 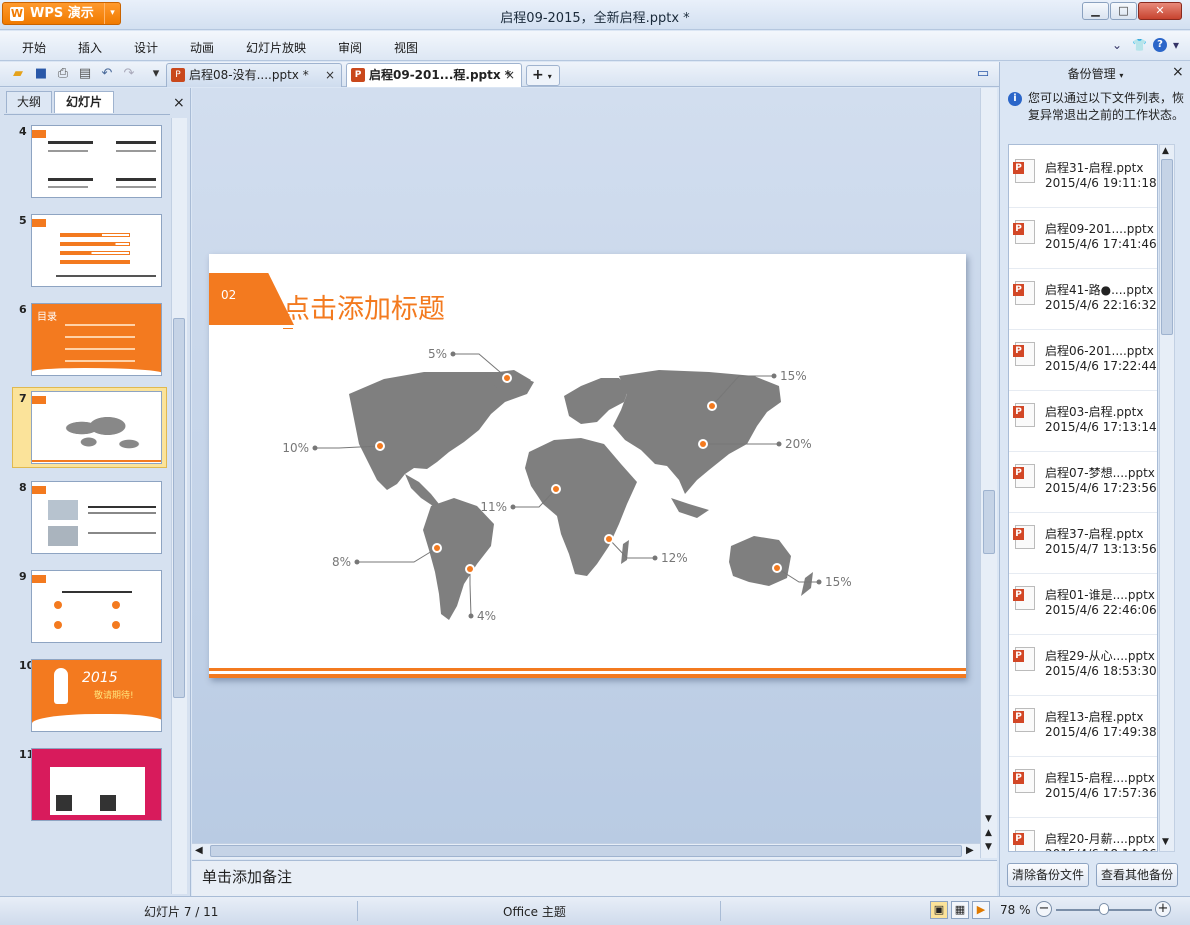 I want to click on backup-file-item: 启程03-启程.pptx2015/4/6 17:13:14, so click(x=1083, y=421).